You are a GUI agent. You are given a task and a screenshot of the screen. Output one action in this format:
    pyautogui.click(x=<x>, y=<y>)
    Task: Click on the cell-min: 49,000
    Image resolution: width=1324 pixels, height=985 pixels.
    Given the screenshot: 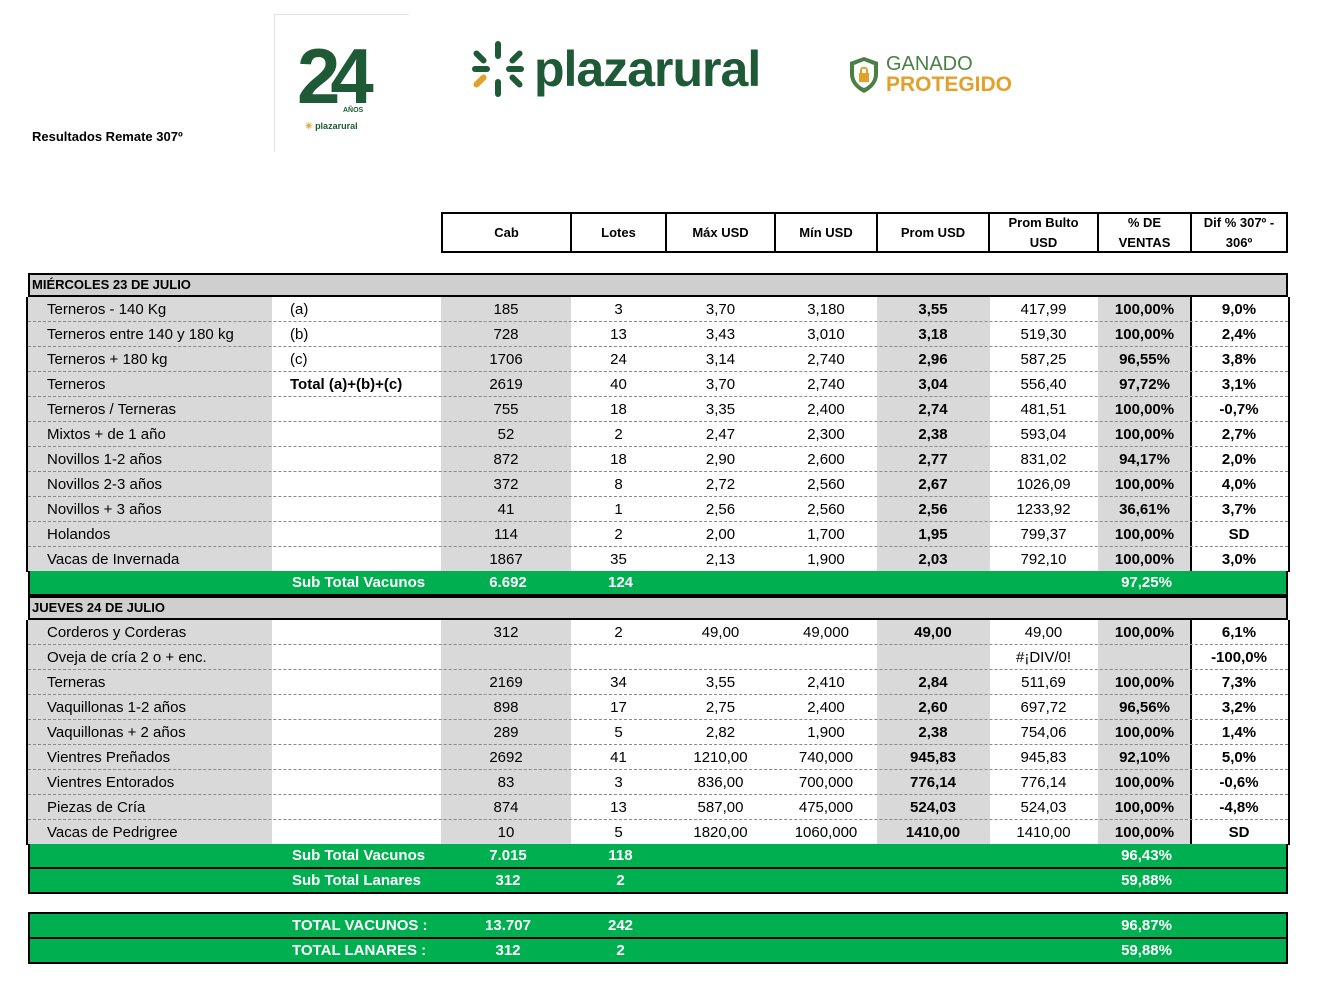 What is the action you would take?
    pyautogui.click(x=826, y=632)
    